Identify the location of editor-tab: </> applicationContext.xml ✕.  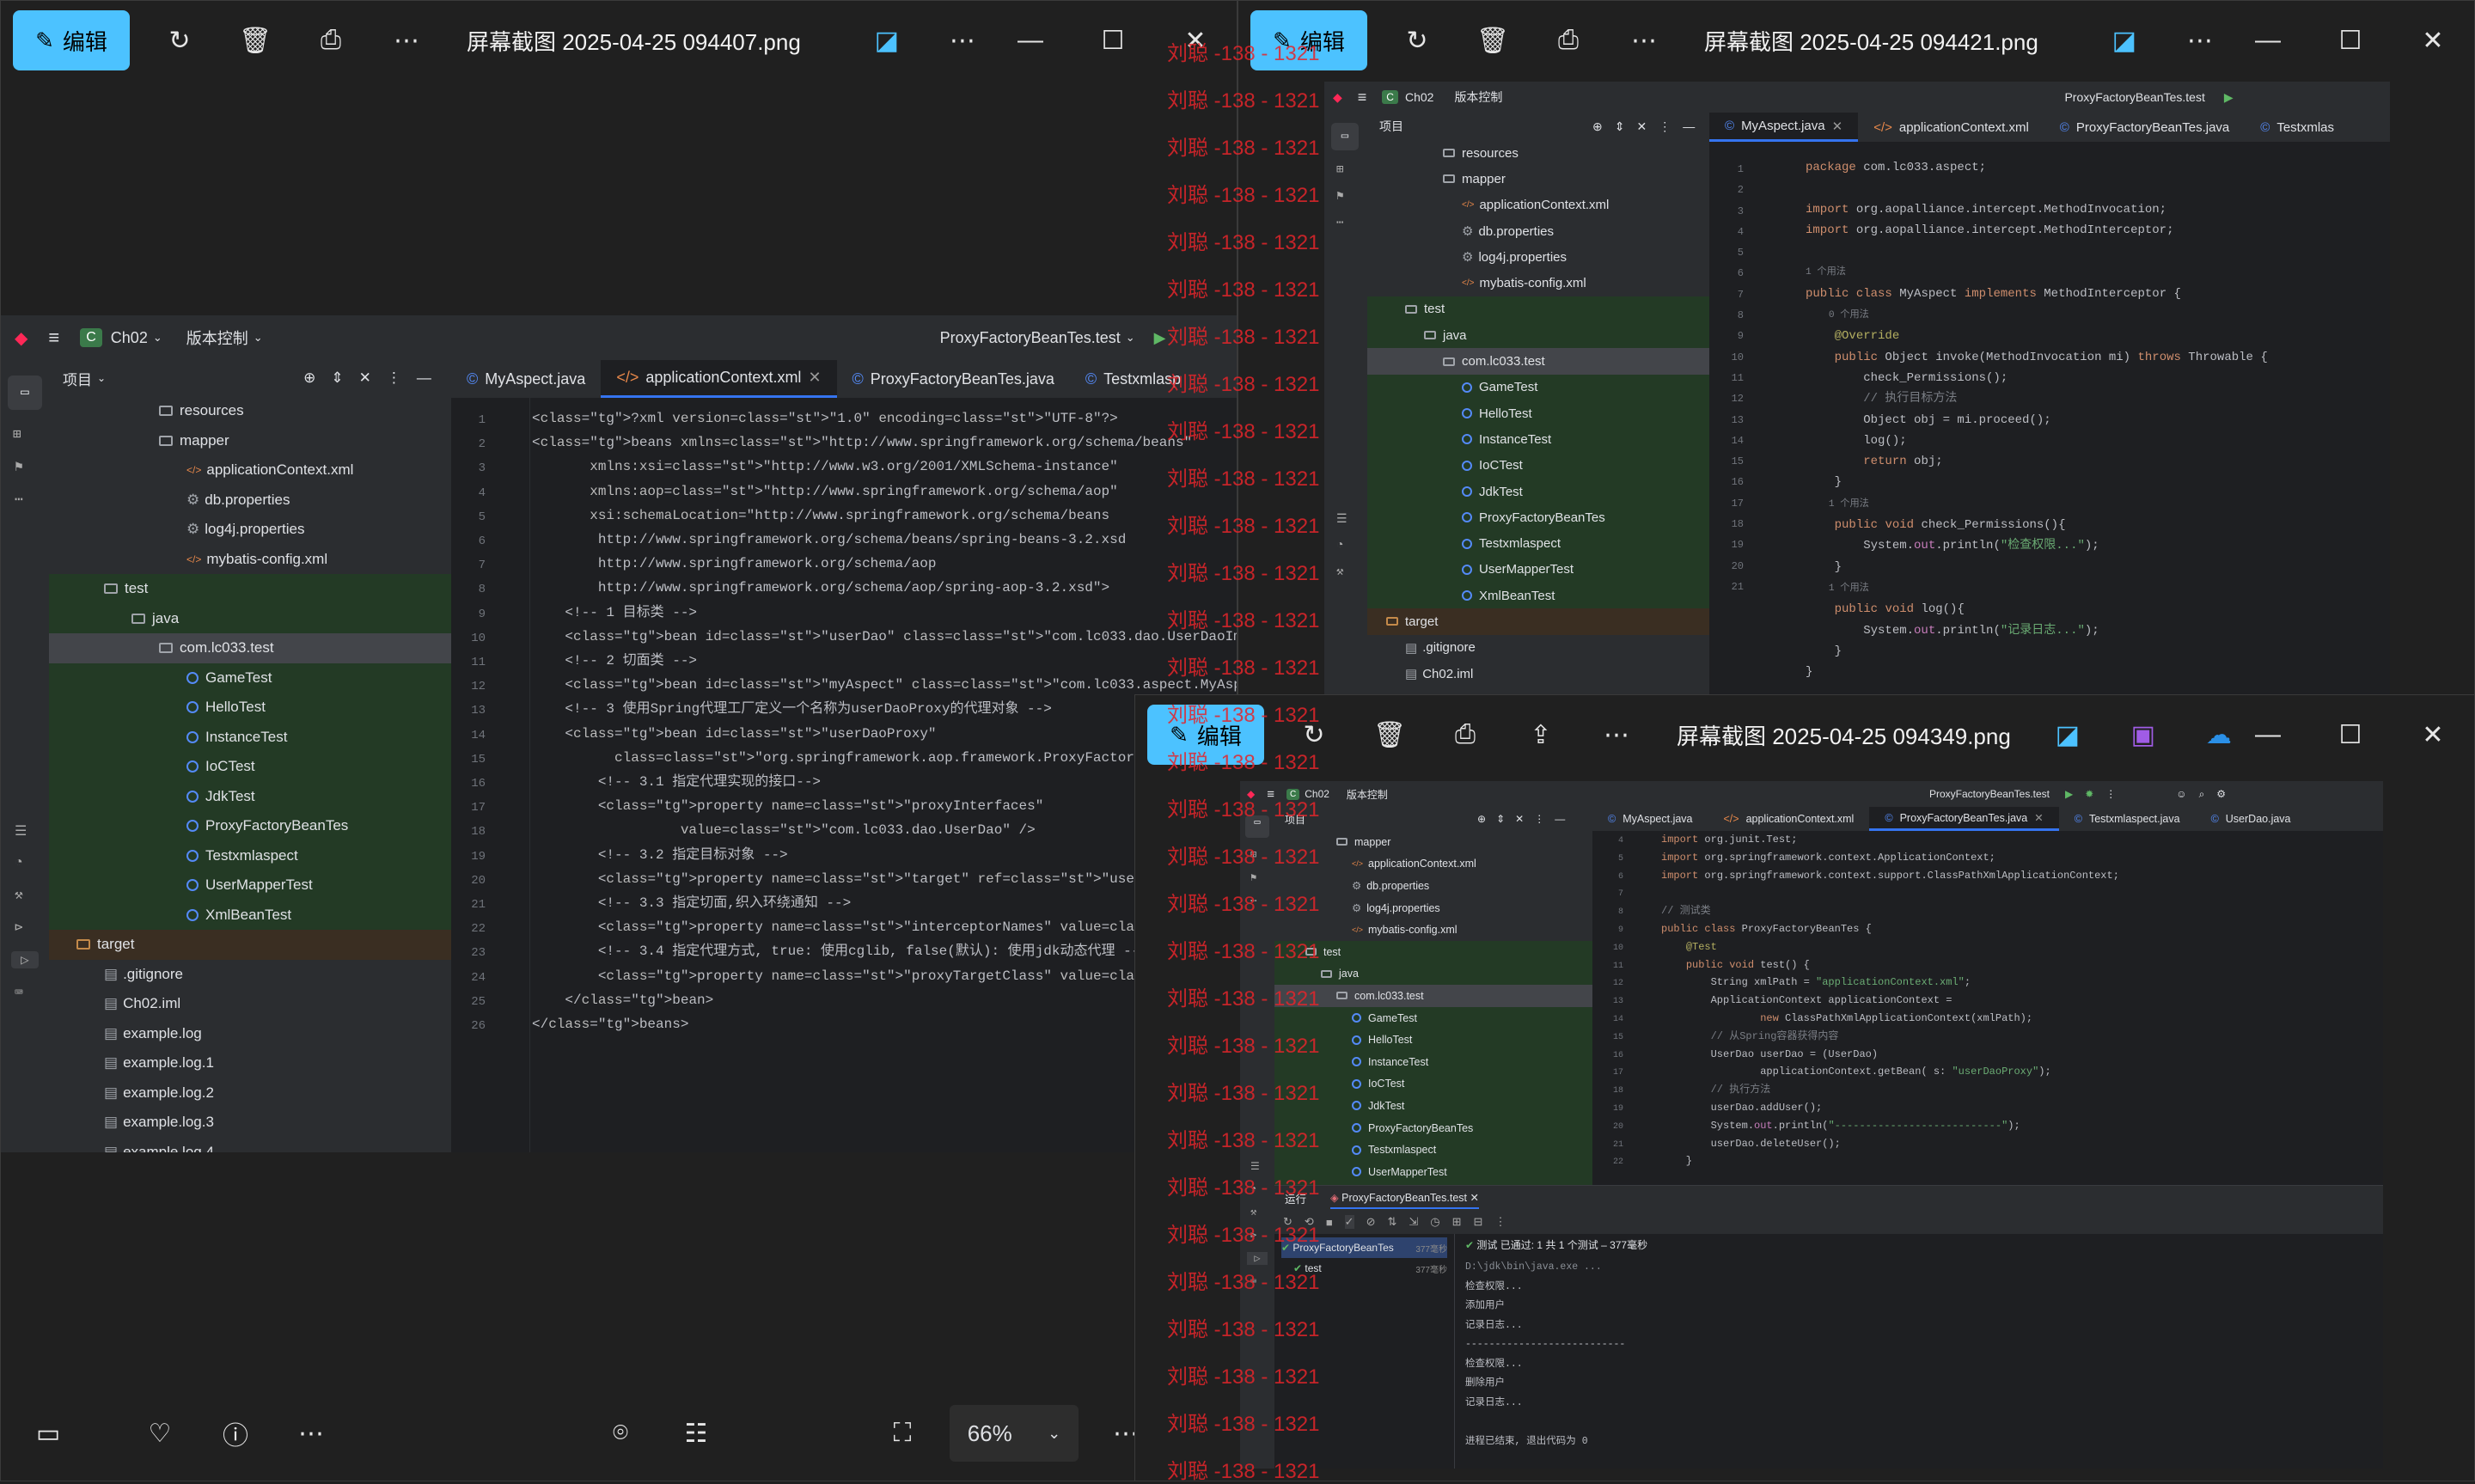
(719, 379).